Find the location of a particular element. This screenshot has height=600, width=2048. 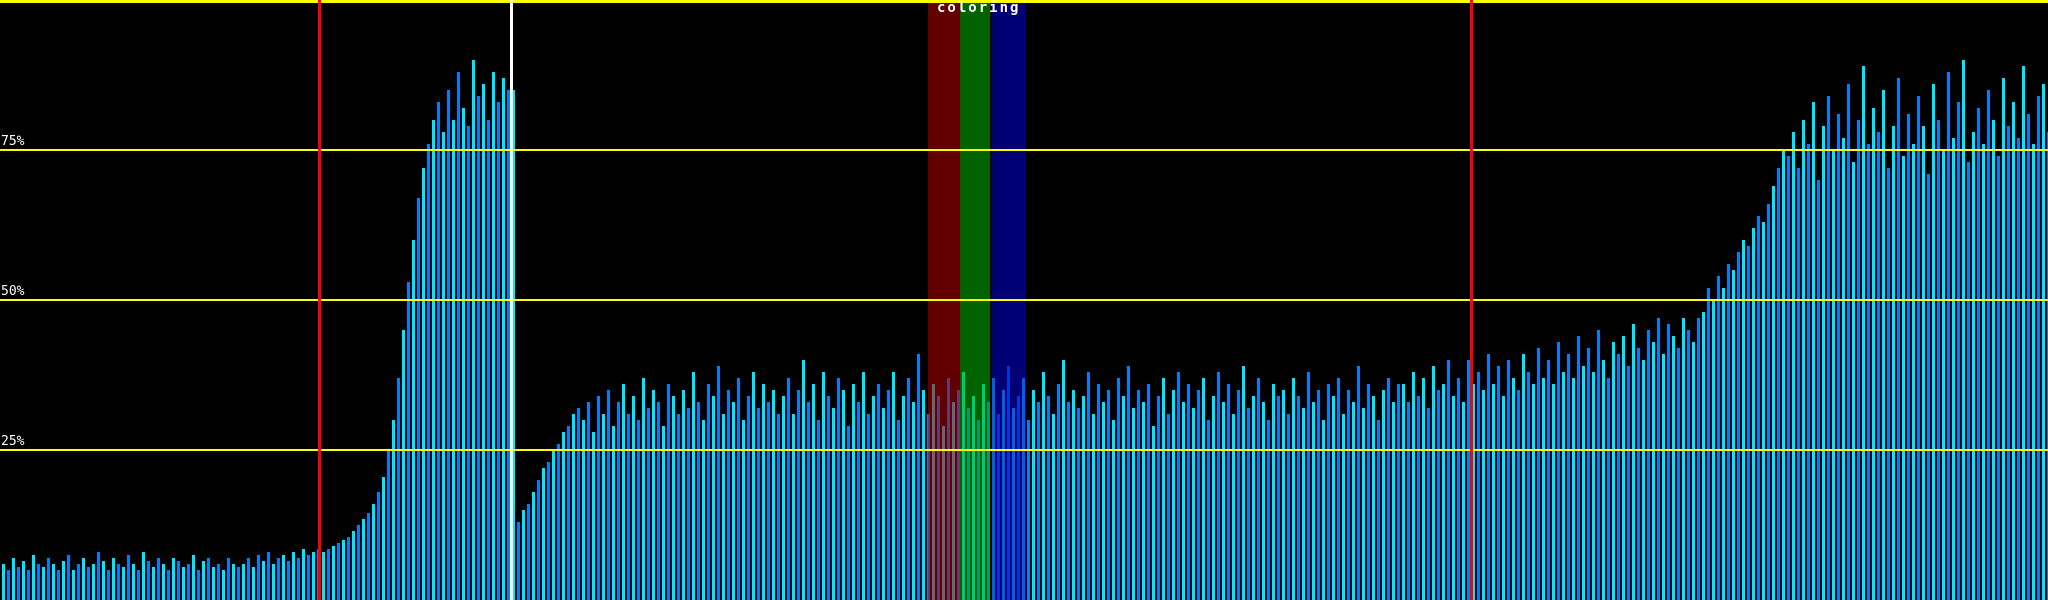

coloring-label: coloring is located at coordinates (979, 8).